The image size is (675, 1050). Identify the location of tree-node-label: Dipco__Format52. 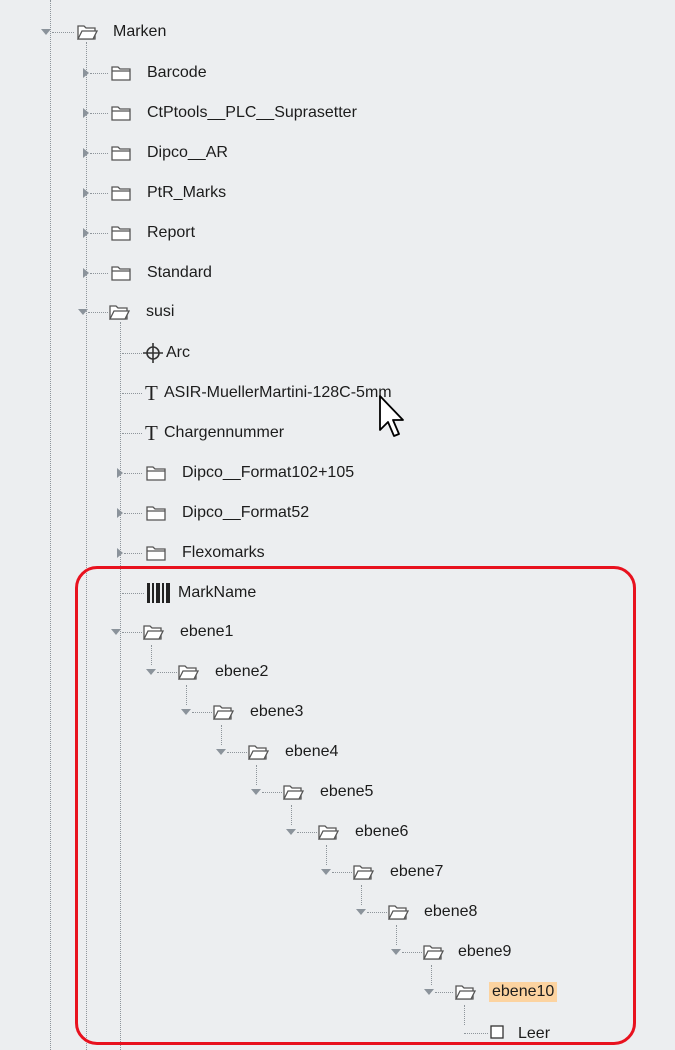
(246, 512).